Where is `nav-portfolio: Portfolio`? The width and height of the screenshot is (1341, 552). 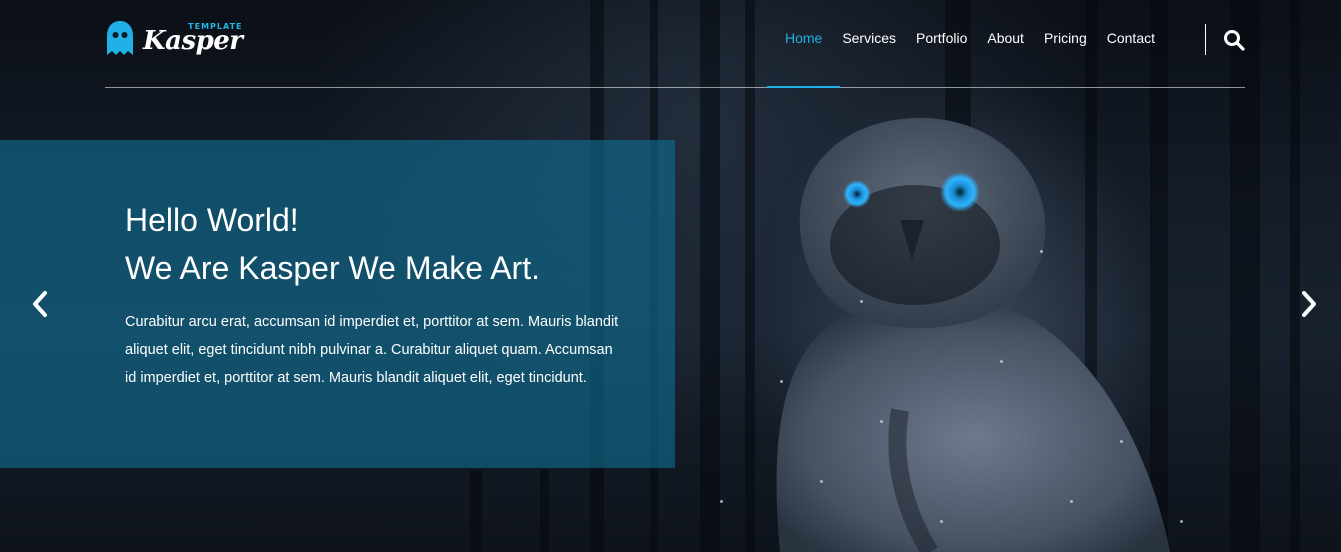 nav-portfolio: Portfolio is located at coordinates (941, 59).